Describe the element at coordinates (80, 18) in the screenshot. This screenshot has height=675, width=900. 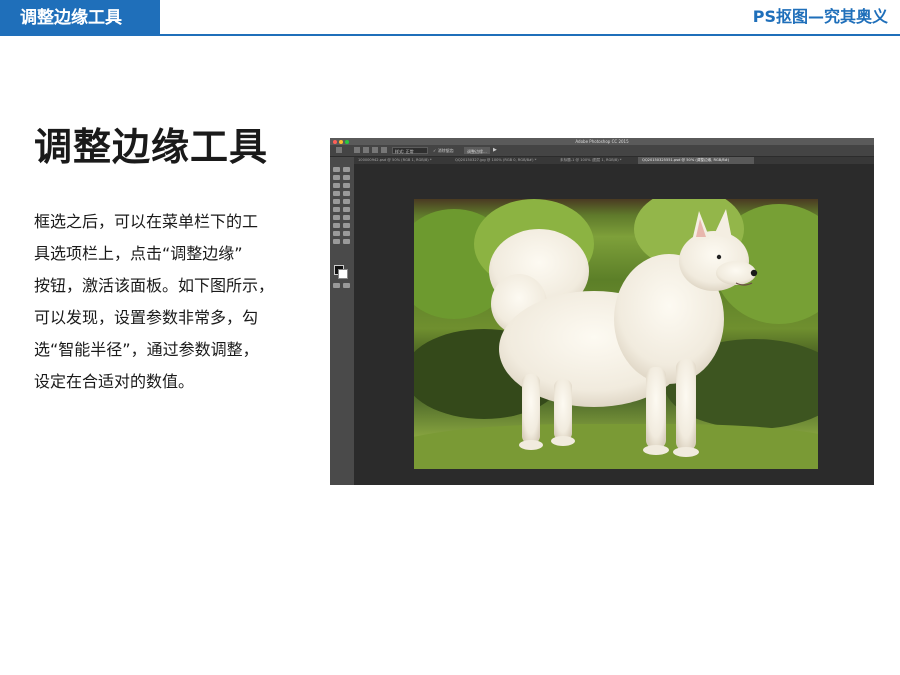
I see `section-tab: 调整边缘工具` at that location.